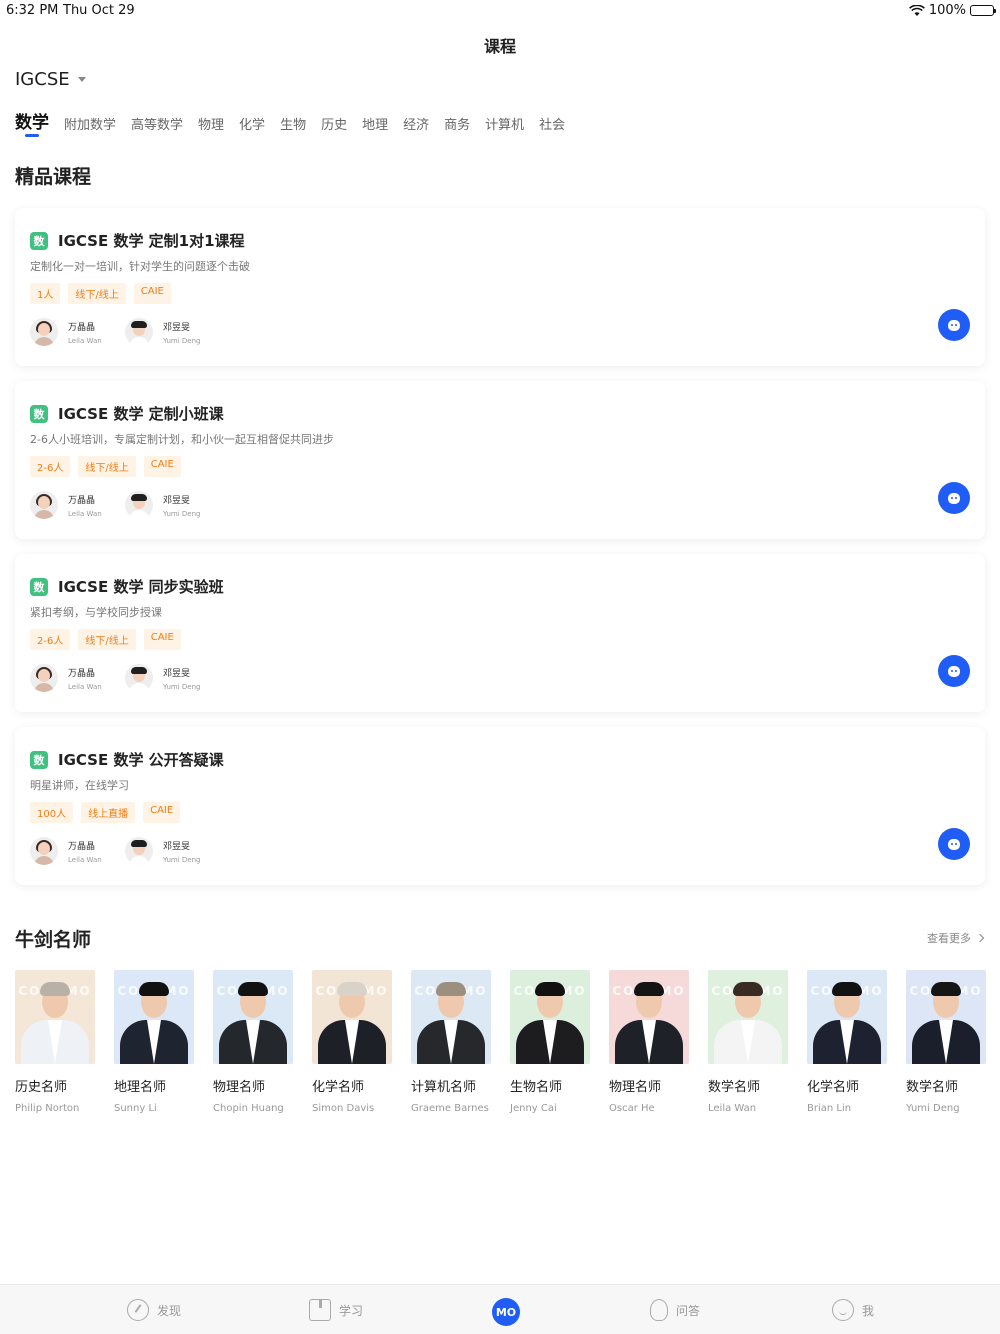  What do you see at coordinates (504, 123) in the screenshot?
I see `tab-subject: 计算机` at bounding box center [504, 123].